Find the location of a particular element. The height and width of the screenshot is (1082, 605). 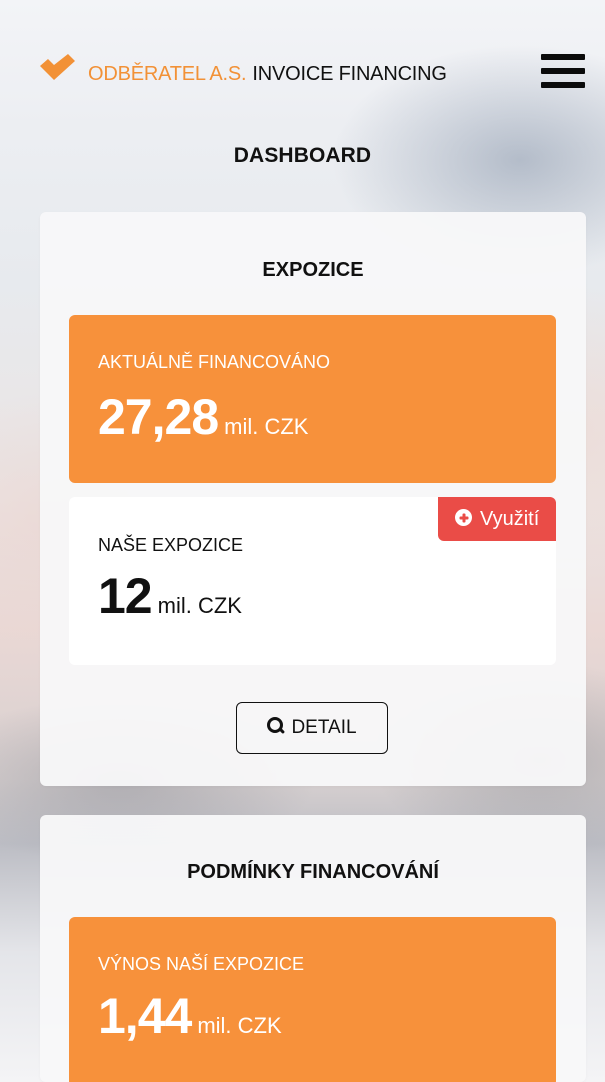

hamburger-menu-icon is located at coordinates (564, 74).